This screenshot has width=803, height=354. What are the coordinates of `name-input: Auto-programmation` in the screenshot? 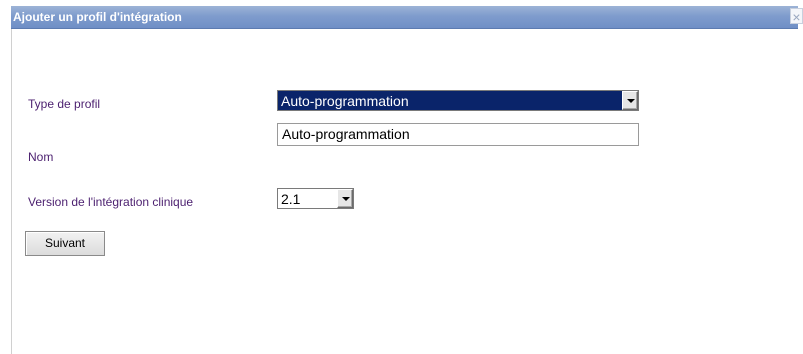 It's located at (458, 134).